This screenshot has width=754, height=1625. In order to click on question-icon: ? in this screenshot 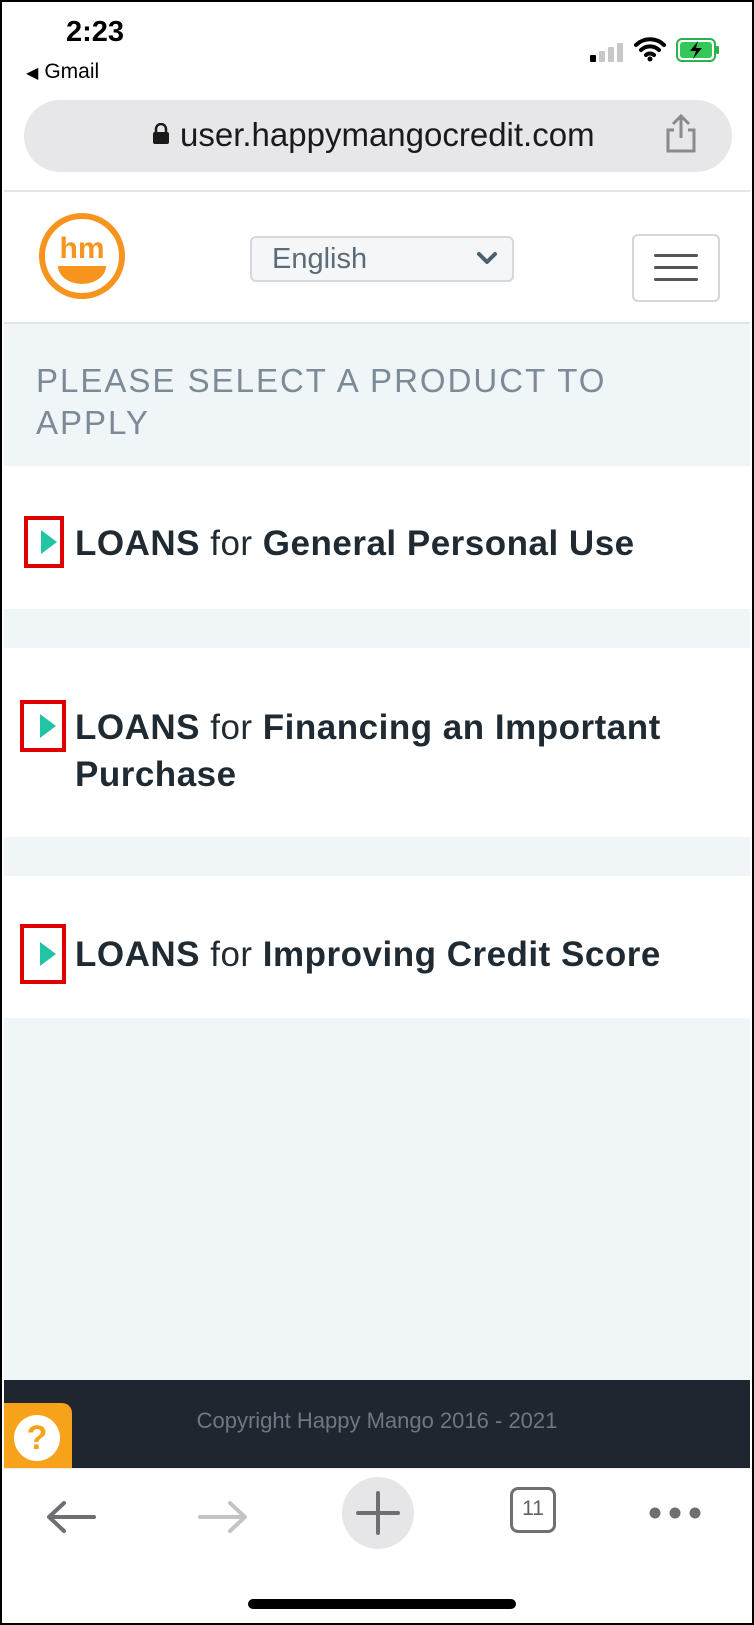, I will do `click(37, 1438)`.